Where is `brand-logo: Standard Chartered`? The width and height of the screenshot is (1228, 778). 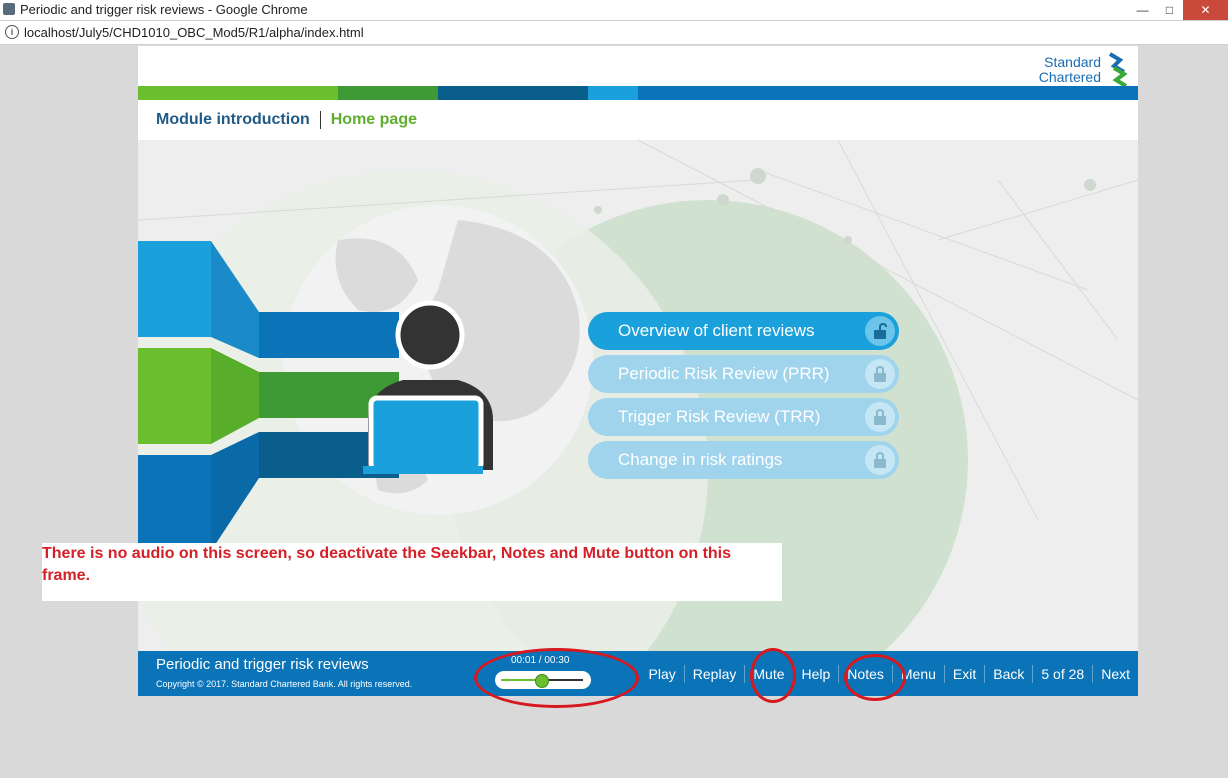
brand-logo: Standard Chartered is located at coordinates (1084, 70).